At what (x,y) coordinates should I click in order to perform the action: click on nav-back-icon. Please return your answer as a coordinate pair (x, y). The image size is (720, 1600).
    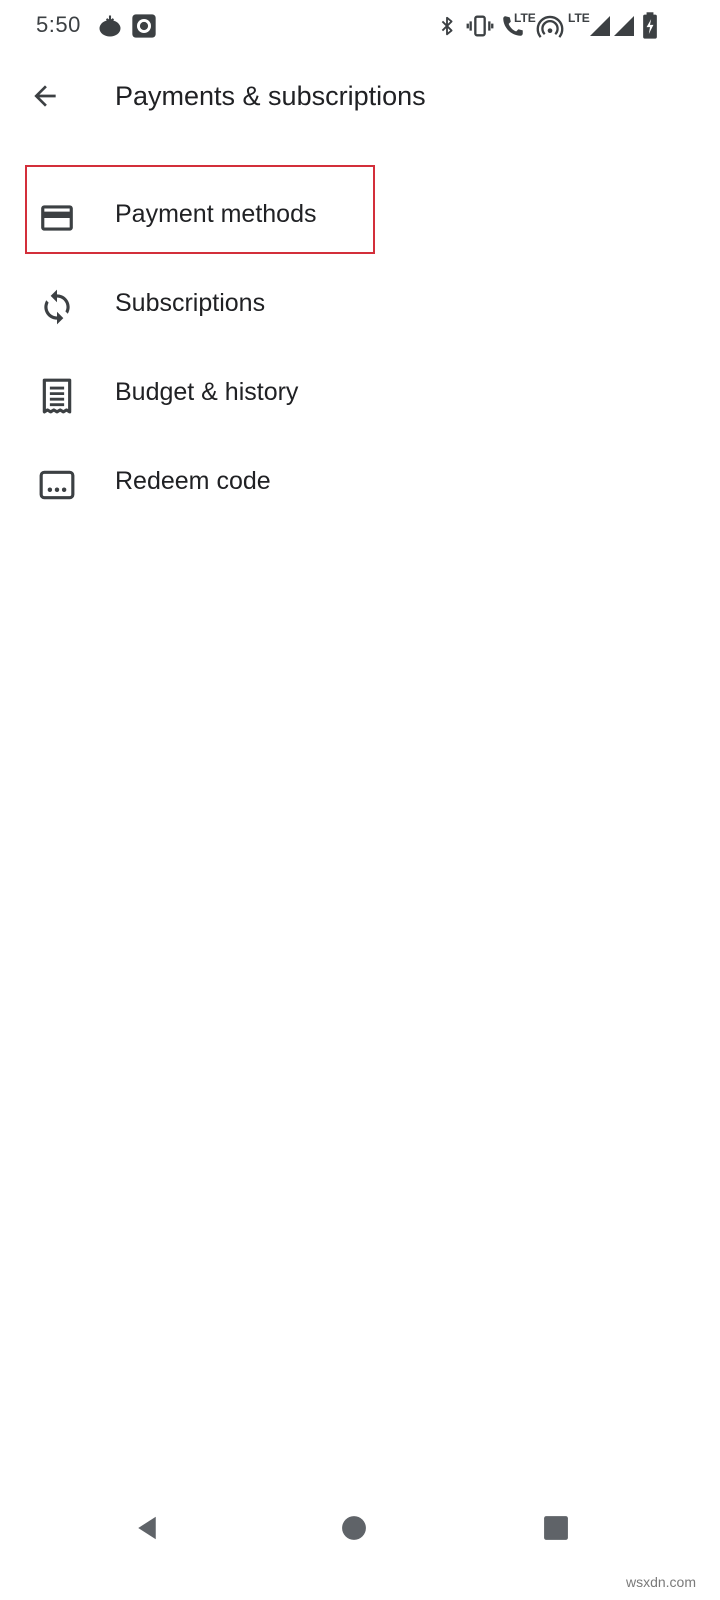
    Looking at the image, I should click on (147, 1530).